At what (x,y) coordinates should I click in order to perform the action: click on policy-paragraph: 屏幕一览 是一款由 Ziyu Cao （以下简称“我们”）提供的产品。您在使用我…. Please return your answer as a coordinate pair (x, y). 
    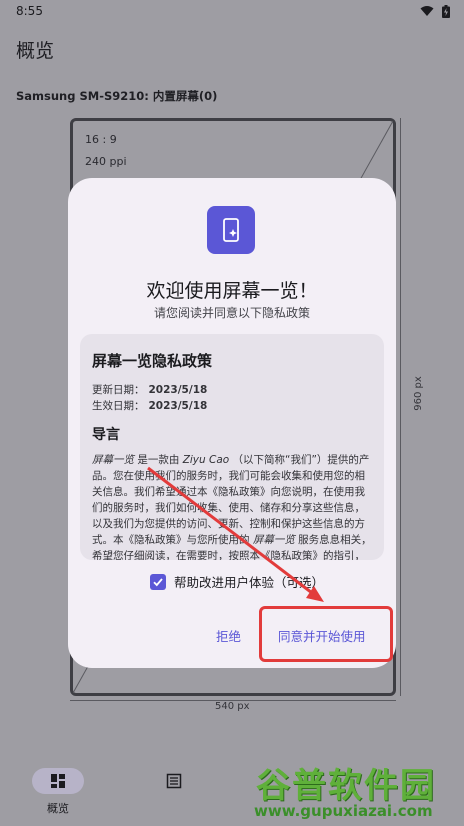
    Looking at the image, I should click on (233, 506).